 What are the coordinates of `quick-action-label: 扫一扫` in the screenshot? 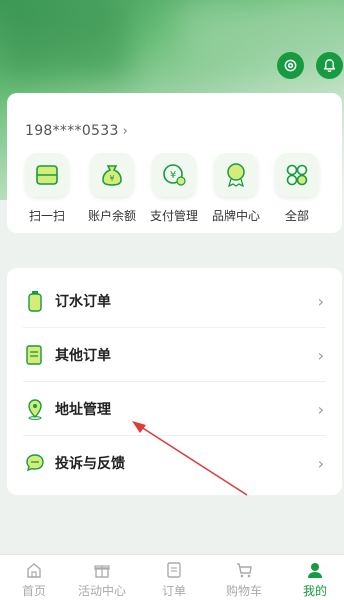 It's located at (46, 216).